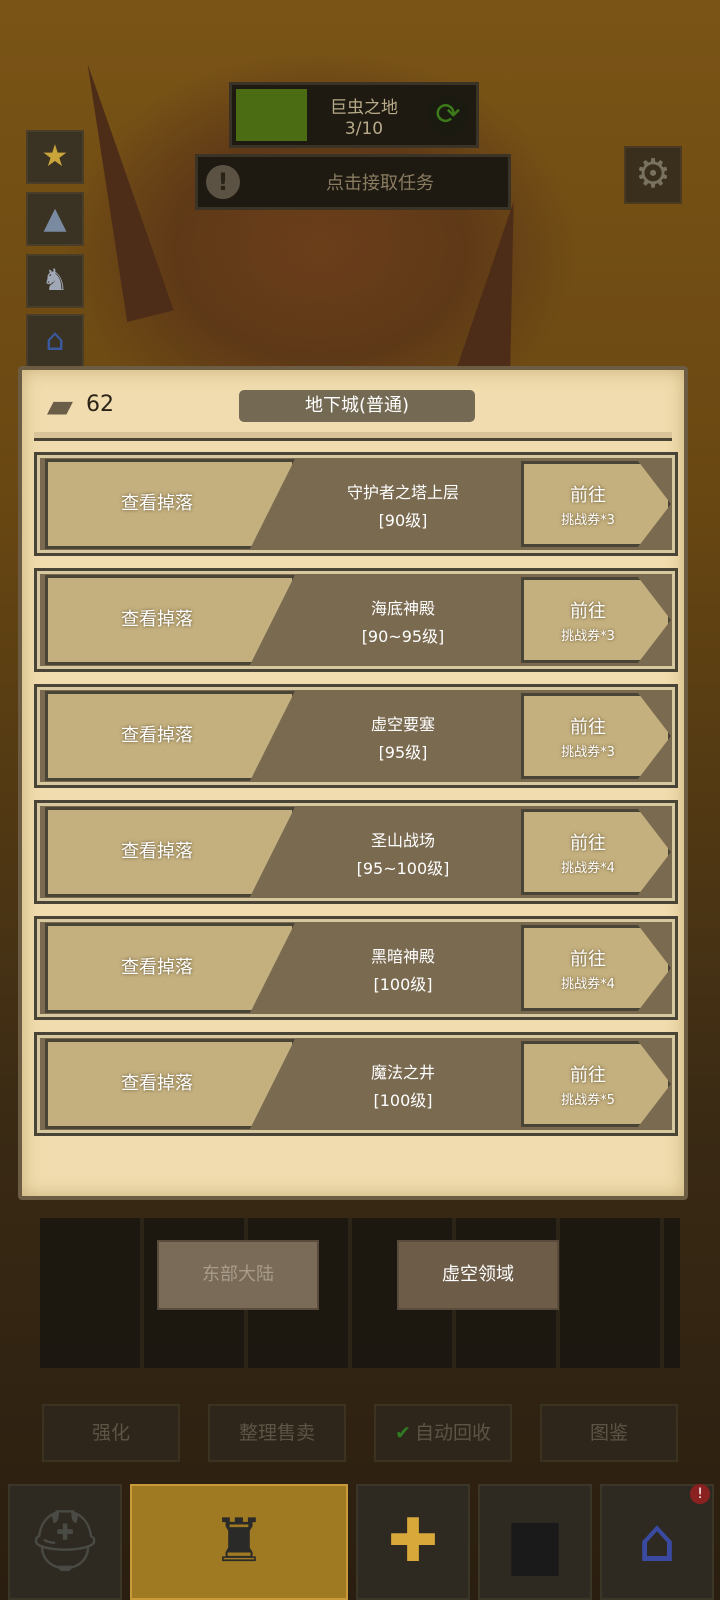  I want to click on auto-recycle-toggle: ✔ 自动回收, so click(443, 1433).